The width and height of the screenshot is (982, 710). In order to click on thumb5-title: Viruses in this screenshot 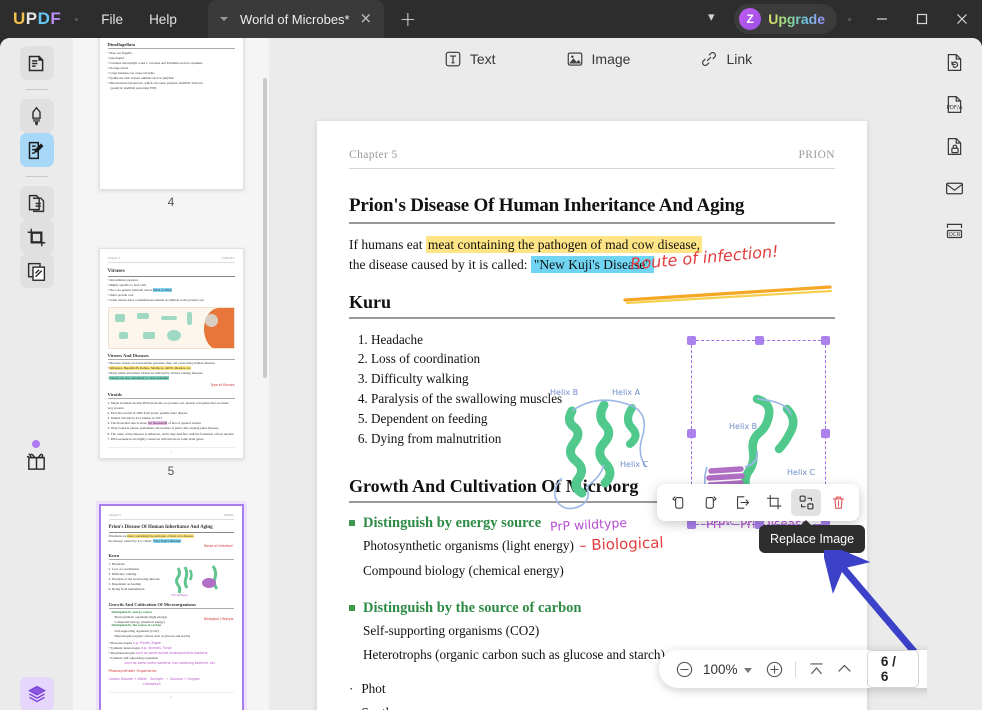, I will do `click(171, 272)`.